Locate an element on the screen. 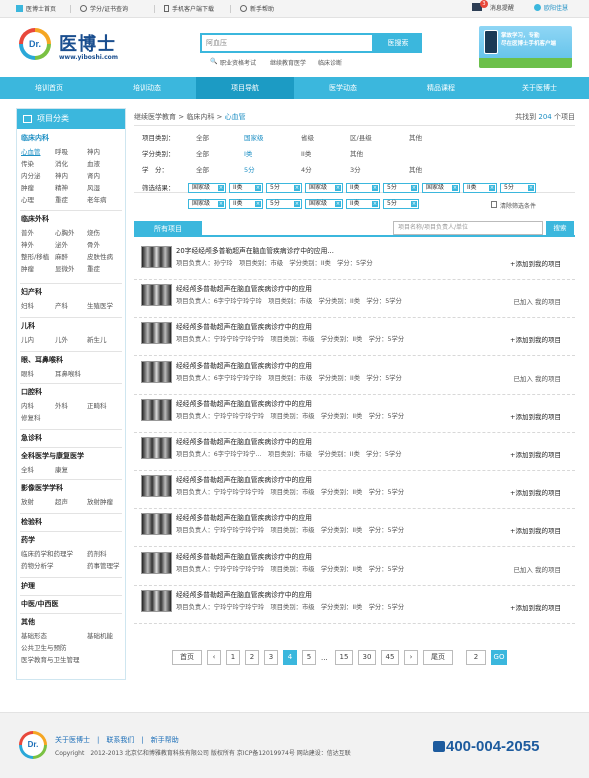 This screenshot has height=778, width=589. go-button: GO is located at coordinates (499, 657).